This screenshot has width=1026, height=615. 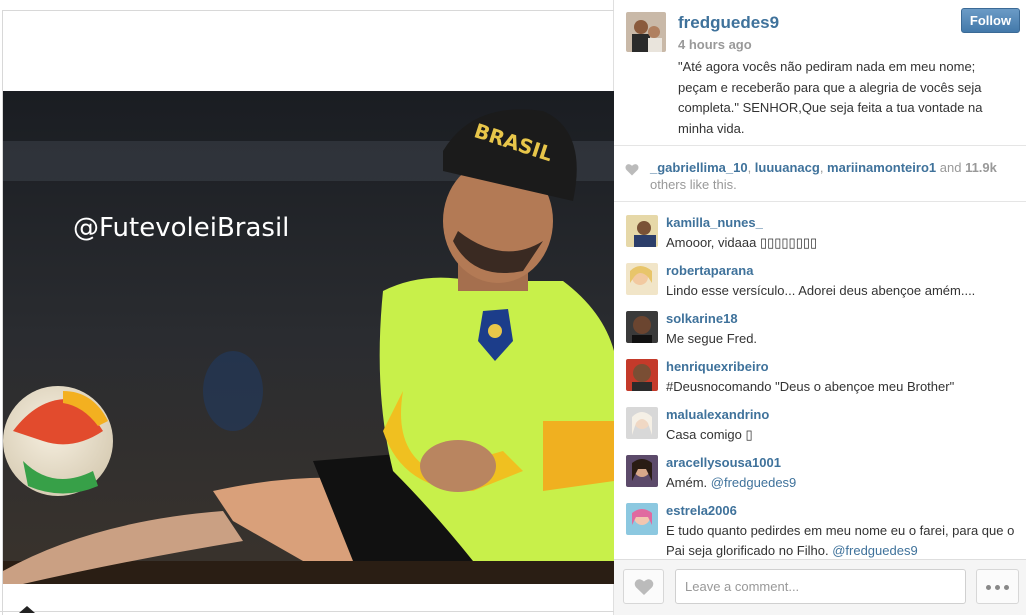 I want to click on commenter-username: solkarine18, so click(x=702, y=318).